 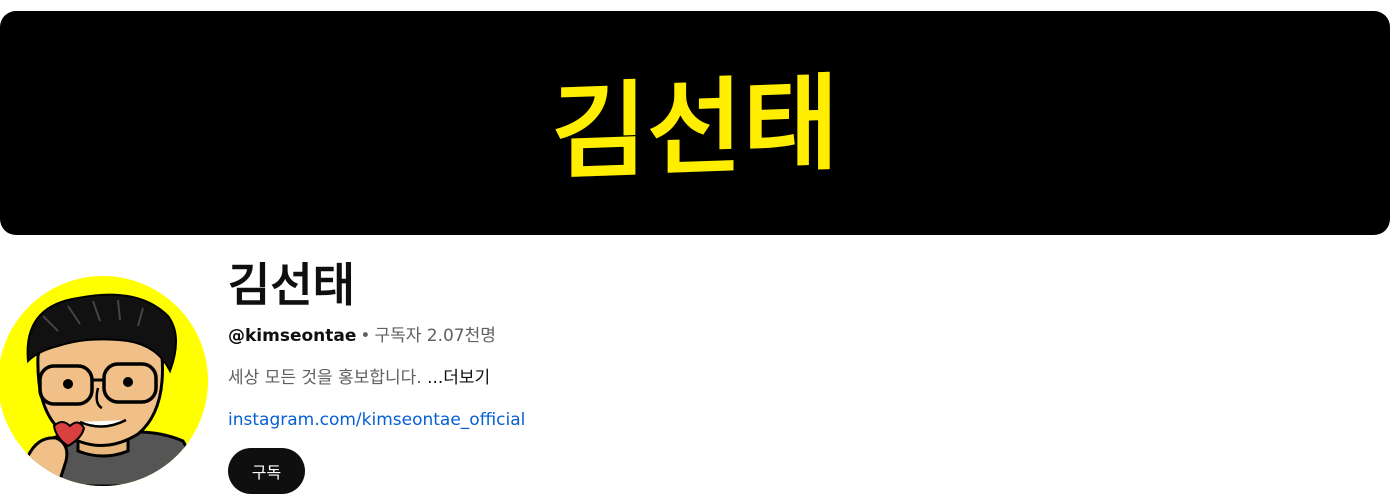 I want to click on channel-description: 세상 모든 것을 홍보합니다. ...더보기, so click(x=359, y=378).